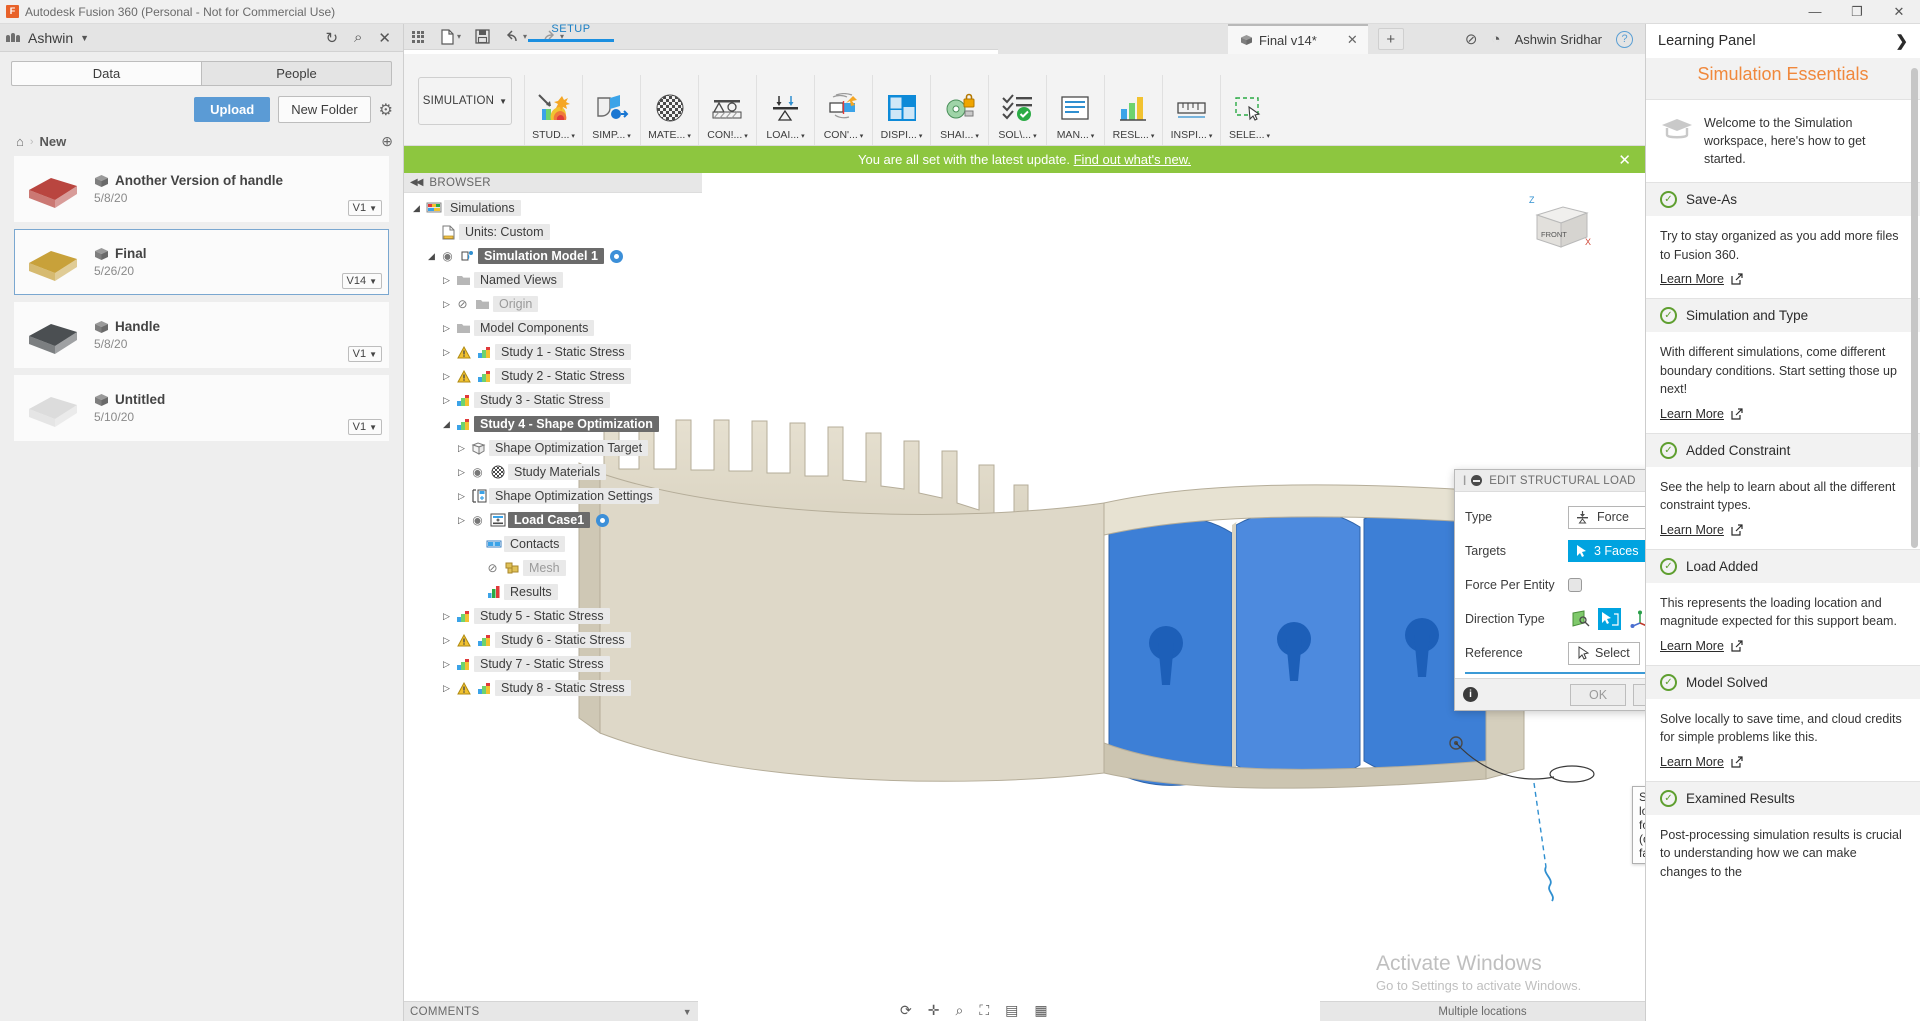  What do you see at coordinates (785, 110) in the screenshot?
I see `ribbon-item-loai: LOAI... ▾` at bounding box center [785, 110].